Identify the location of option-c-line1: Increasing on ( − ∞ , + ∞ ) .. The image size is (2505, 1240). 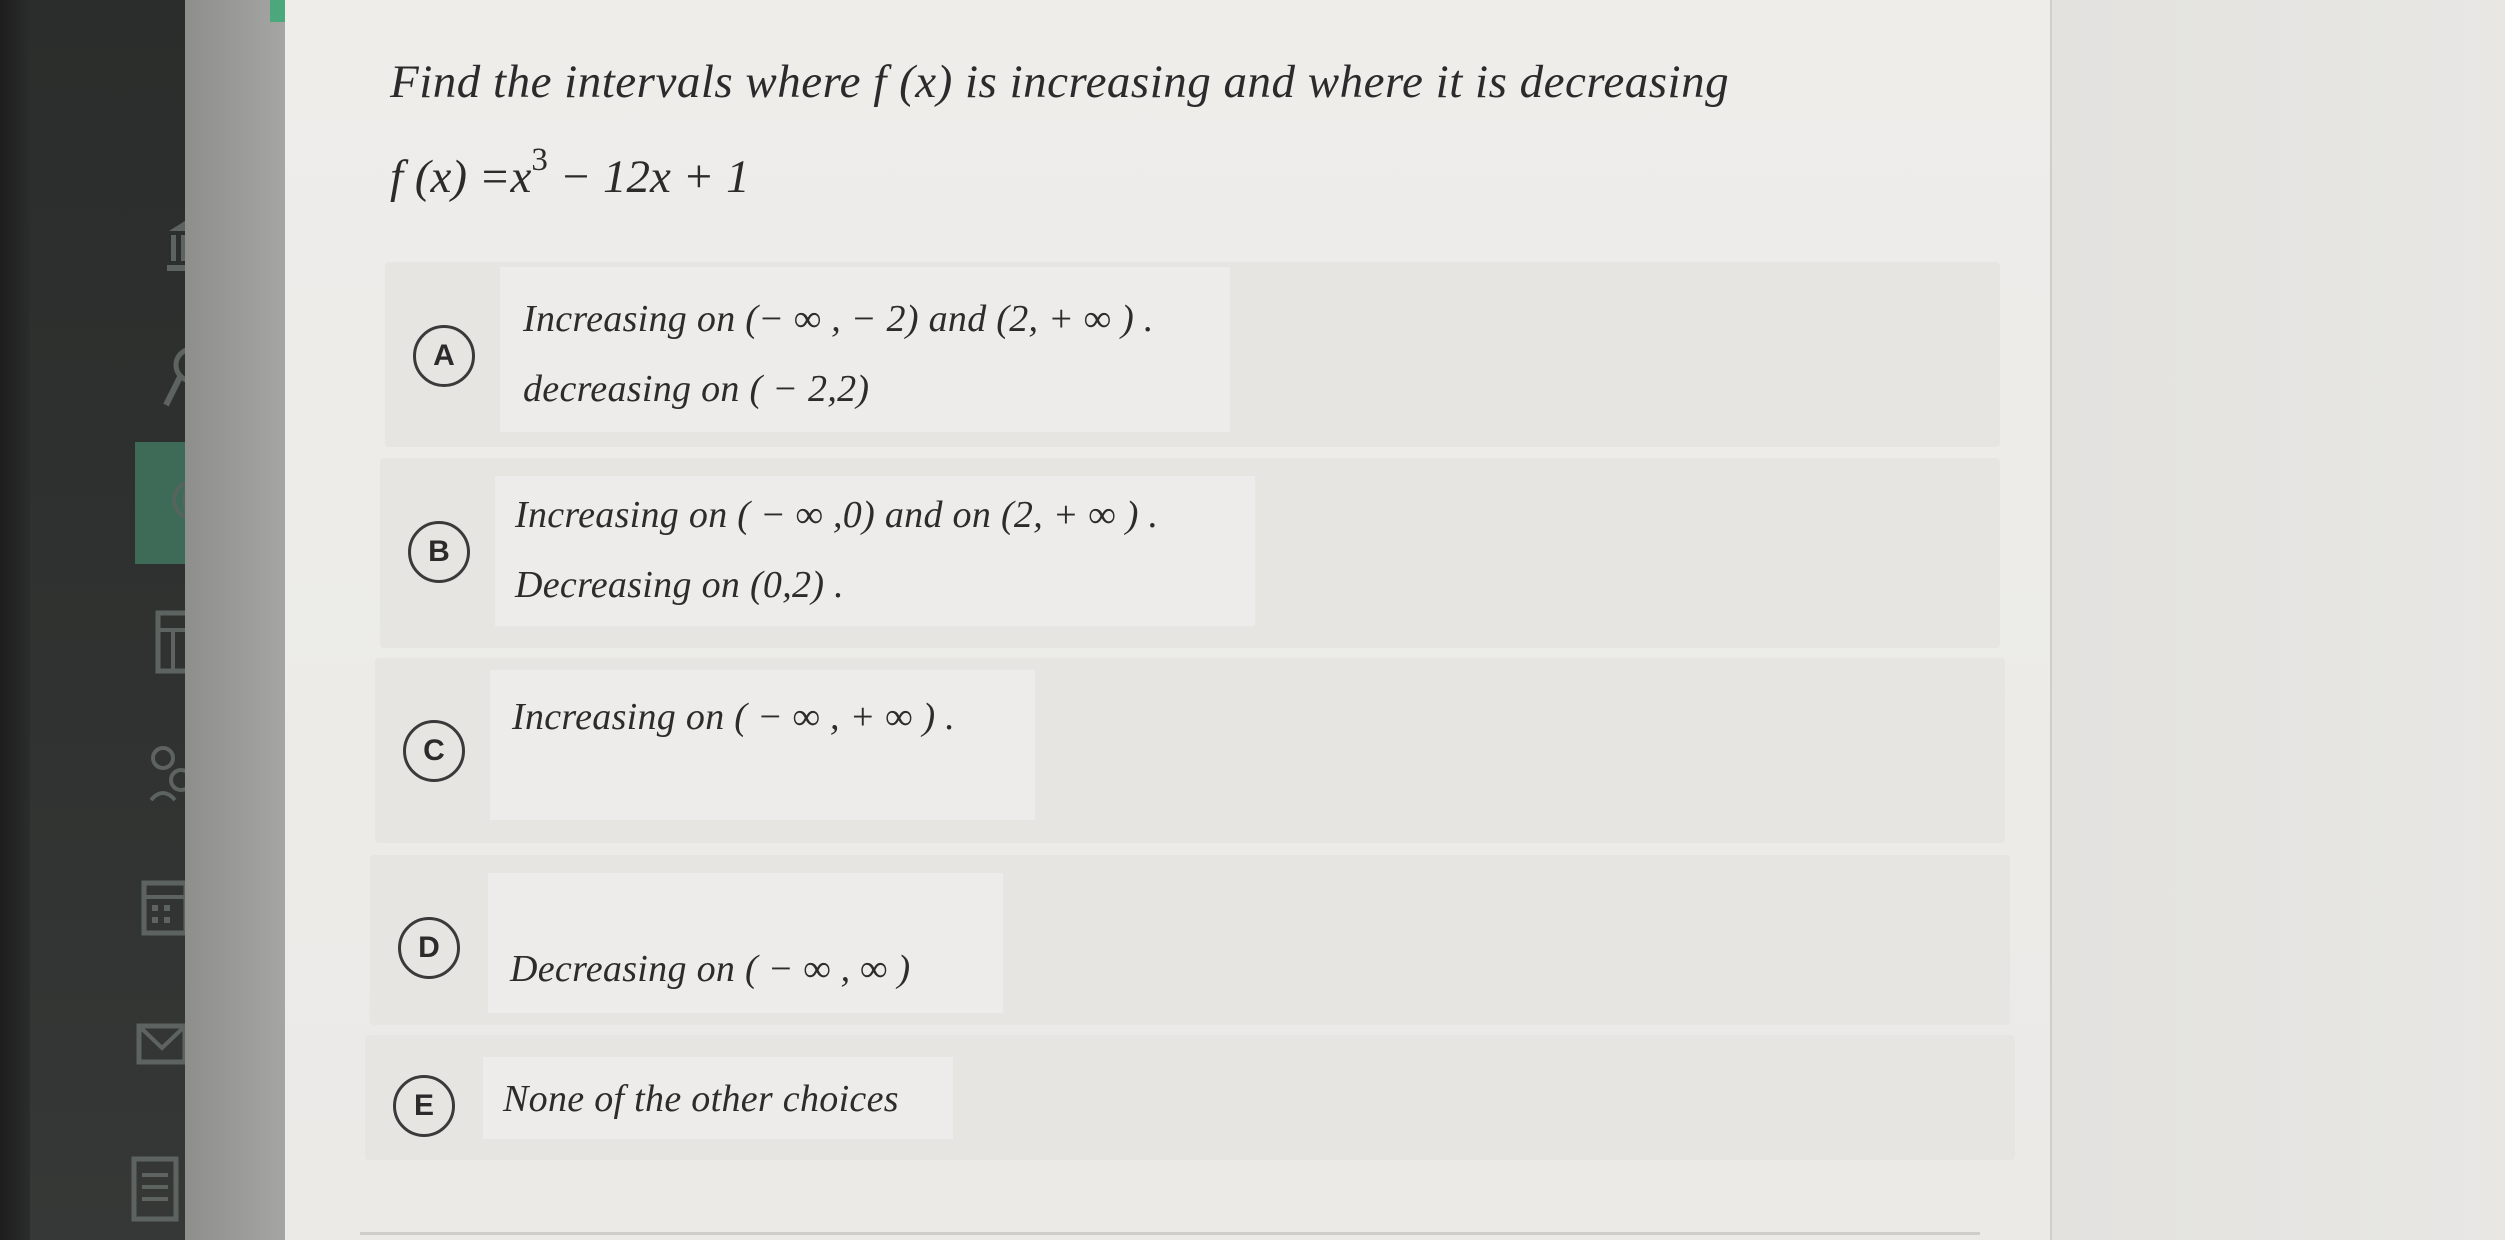
(734, 717).